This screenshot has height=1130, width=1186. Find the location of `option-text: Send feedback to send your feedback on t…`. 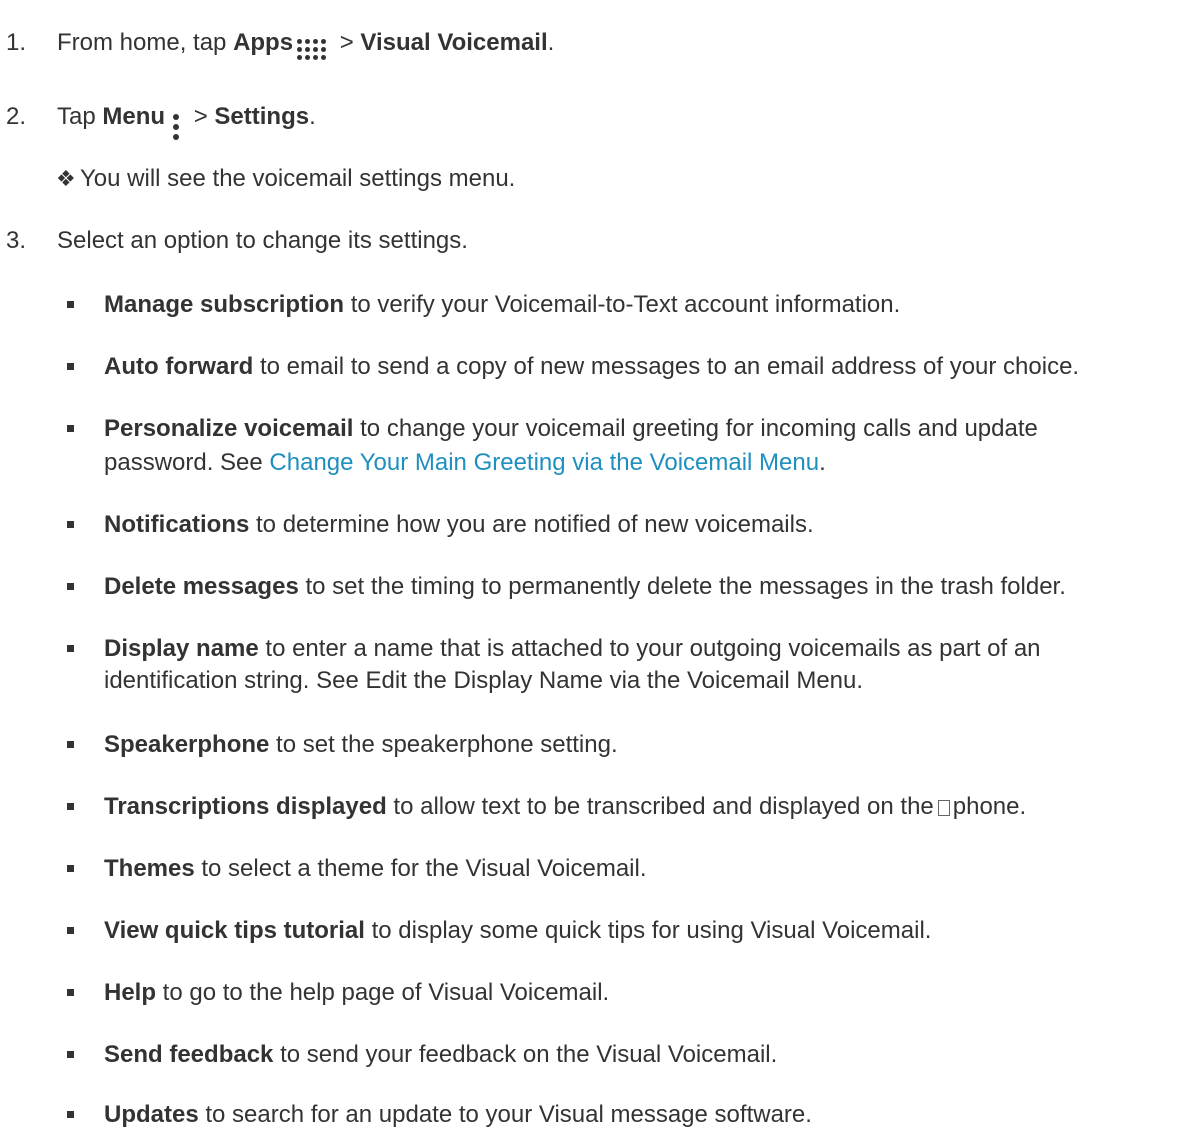

option-text: Send feedback to send your feedback on t… is located at coordinates (440, 1055).